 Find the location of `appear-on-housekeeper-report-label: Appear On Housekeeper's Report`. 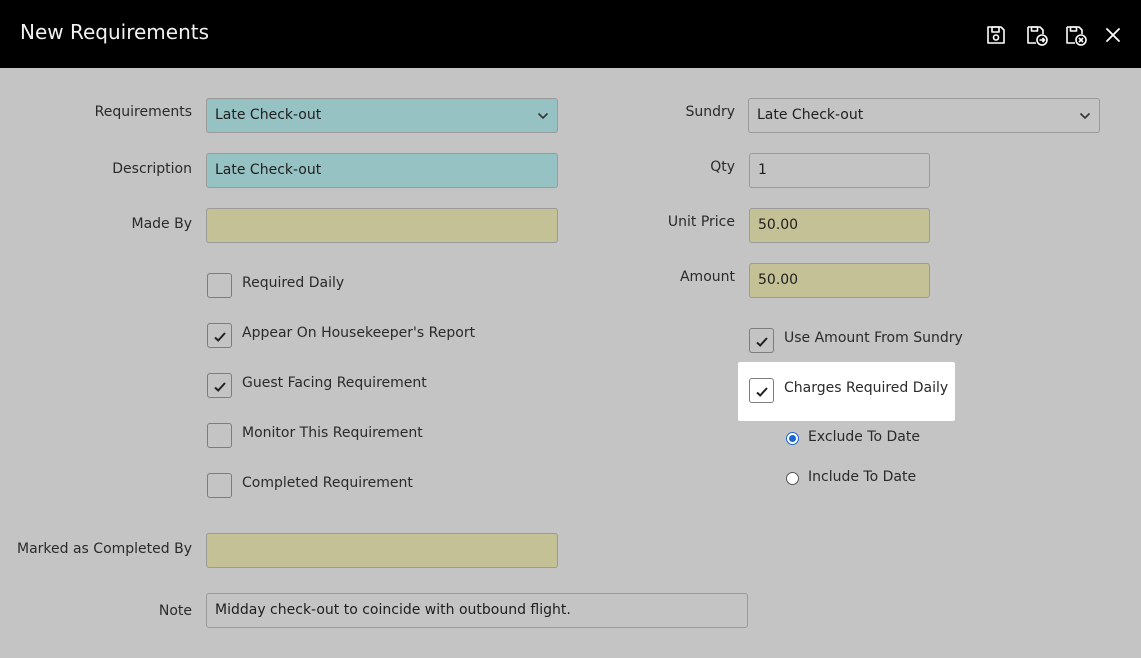

appear-on-housekeeper-report-label: Appear On Housekeeper's Report is located at coordinates (359, 333).